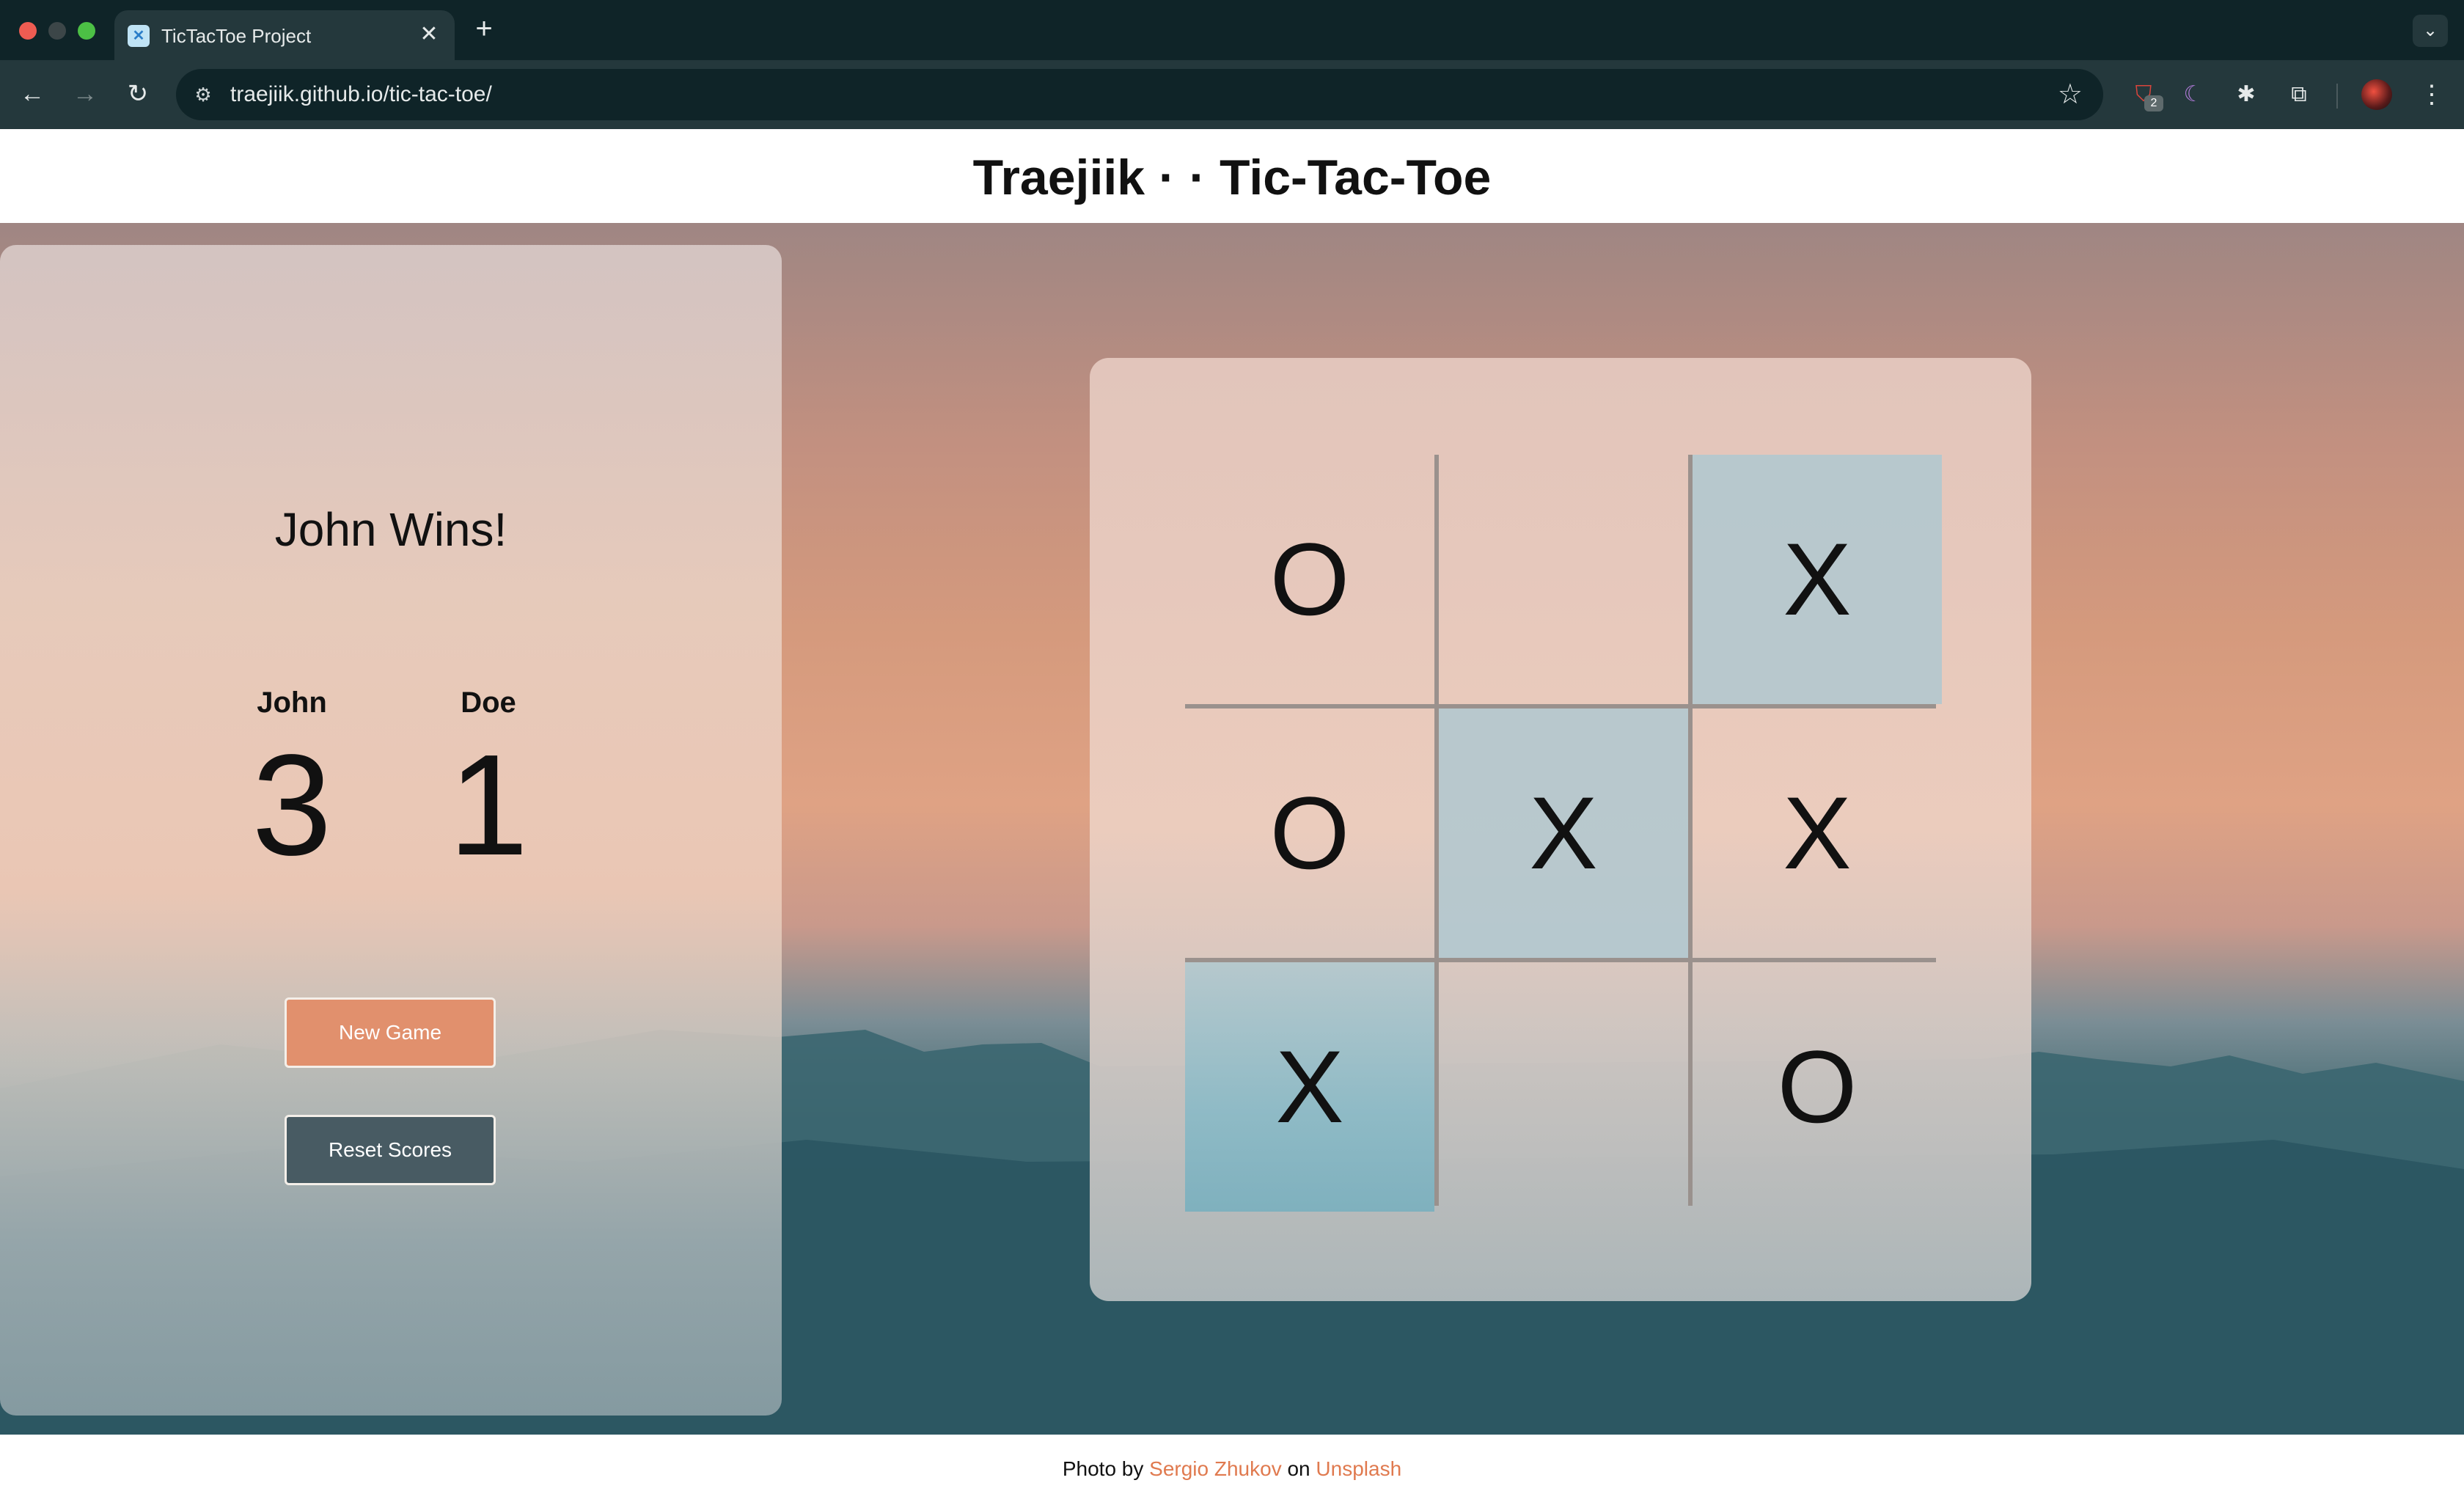 The height and width of the screenshot is (1505, 2464). I want to click on window-close-button, so click(28, 31).